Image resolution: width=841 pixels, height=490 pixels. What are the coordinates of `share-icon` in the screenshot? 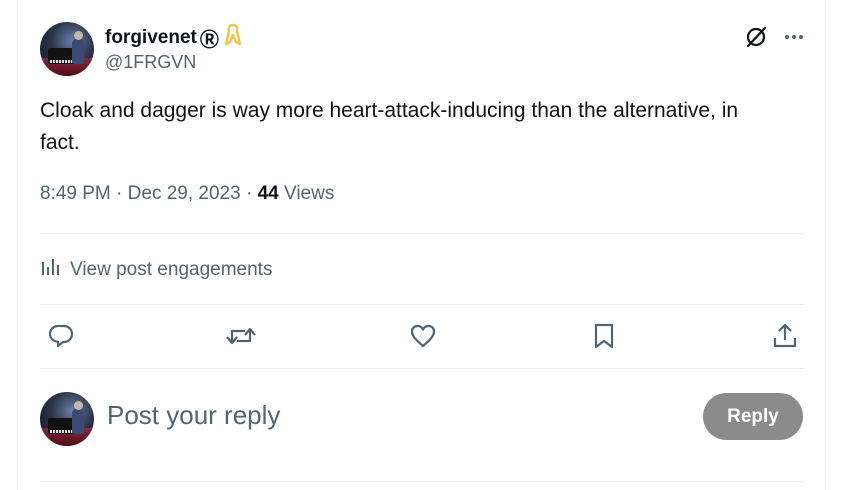 It's located at (785, 335).